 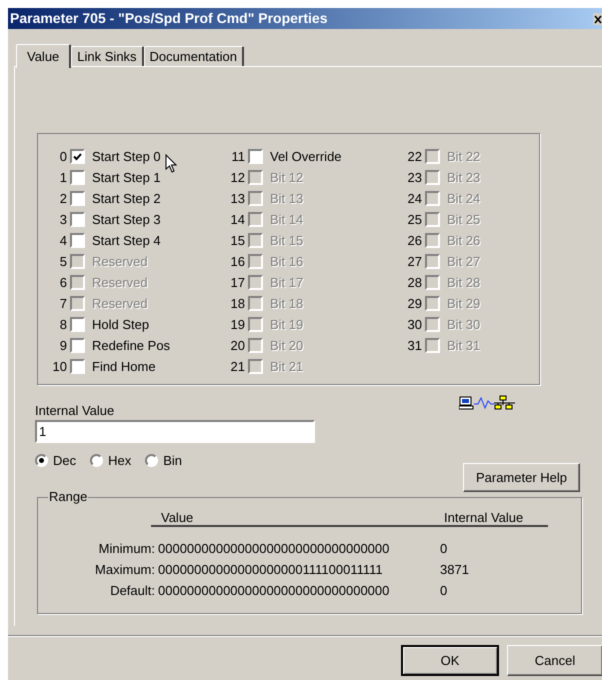 I want to click on bit-label: Start Step 4, so click(x=126, y=241).